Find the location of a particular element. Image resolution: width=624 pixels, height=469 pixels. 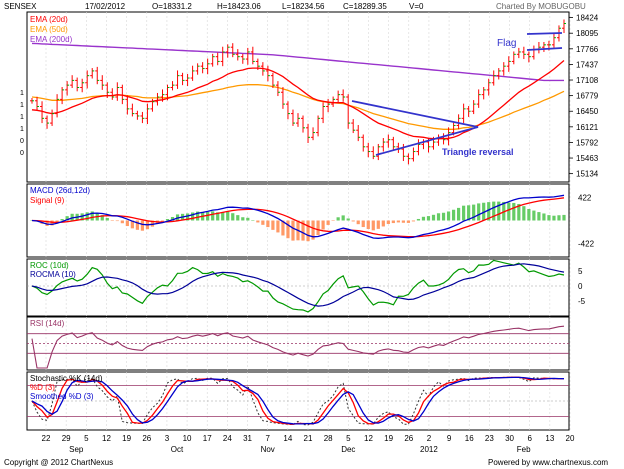

x-tick-label: 22 is located at coordinates (46, 438).